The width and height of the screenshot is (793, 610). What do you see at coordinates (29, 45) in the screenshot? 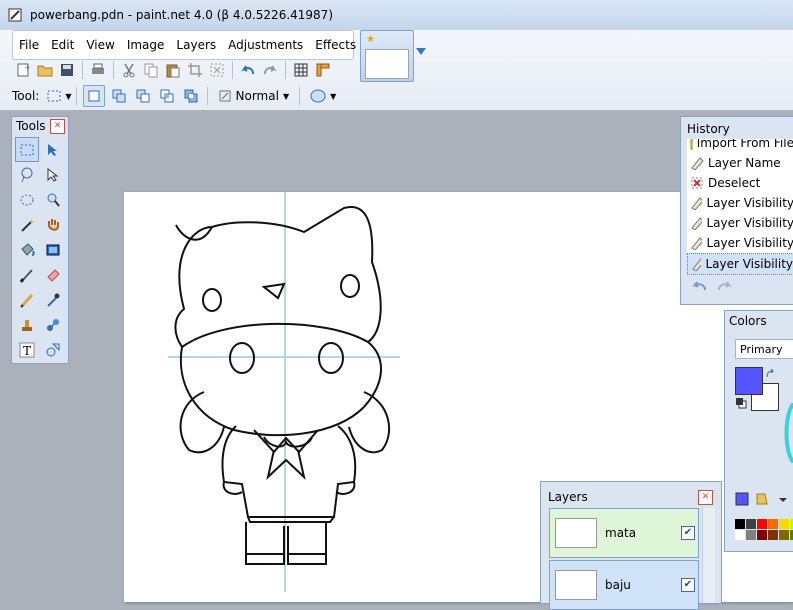
I see `menu-file: File` at bounding box center [29, 45].